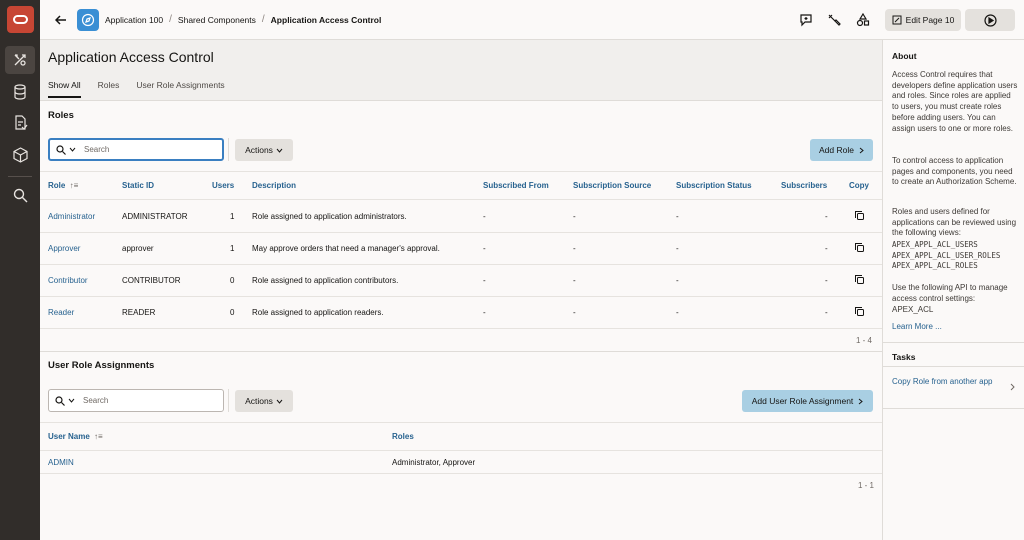 This screenshot has height=540, width=1024. What do you see at coordinates (944, 382) in the screenshot?
I see `copy-role-task-link: Copy Role from another app` at bounding box center [944, 382].